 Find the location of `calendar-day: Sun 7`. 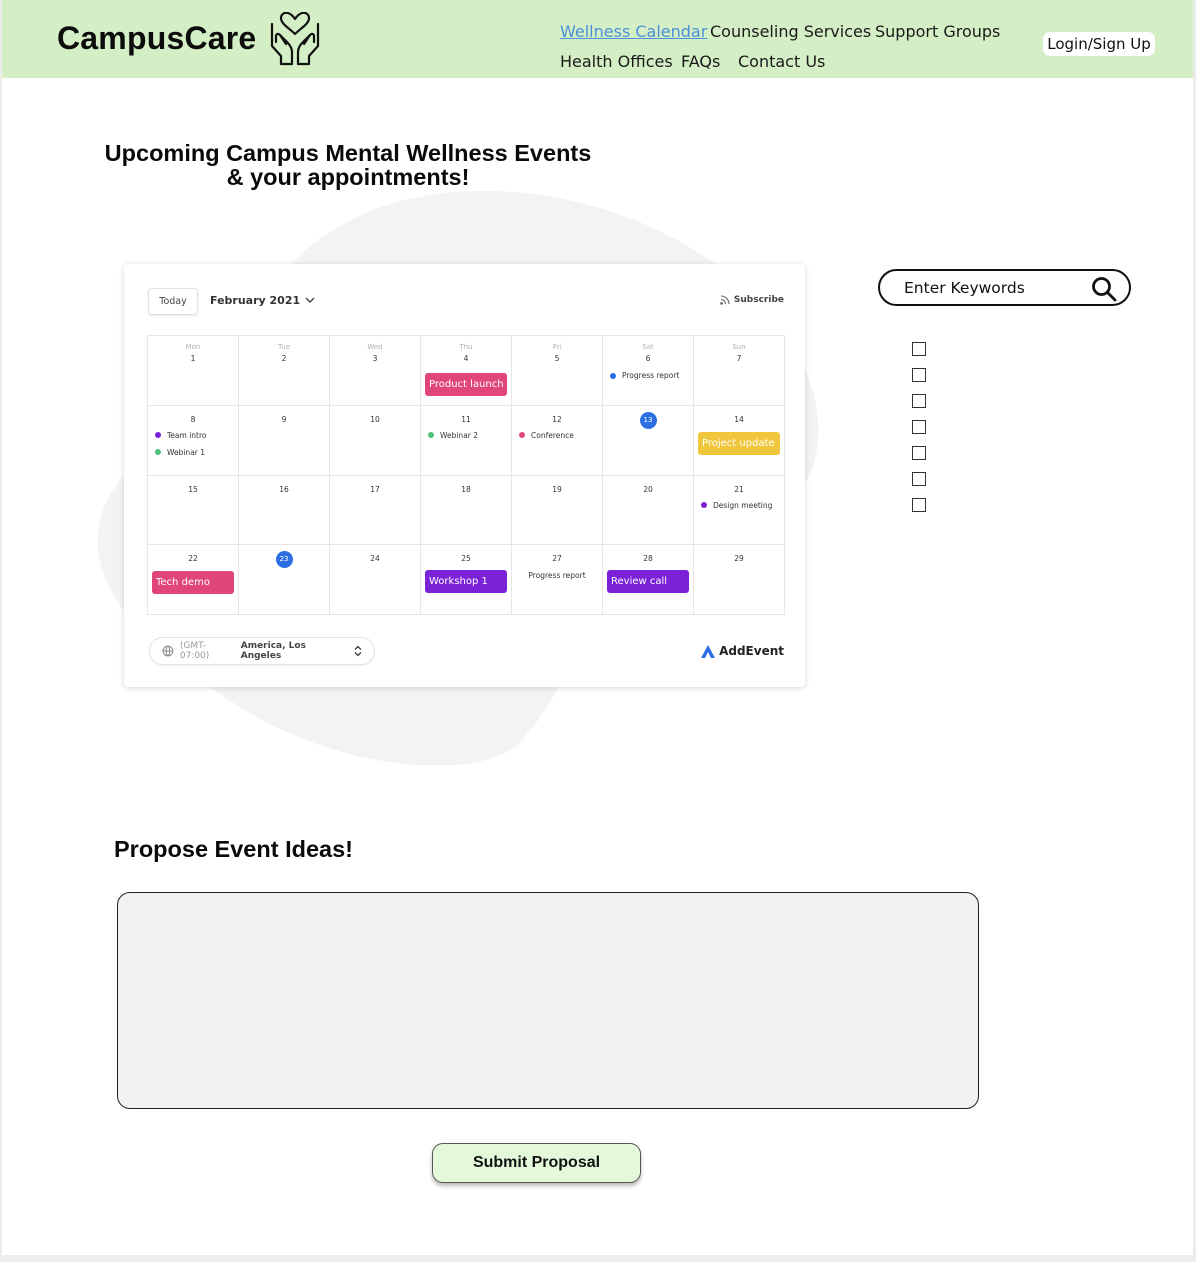

calendar-day: Sun 7 is located at coordinates (739, 371).